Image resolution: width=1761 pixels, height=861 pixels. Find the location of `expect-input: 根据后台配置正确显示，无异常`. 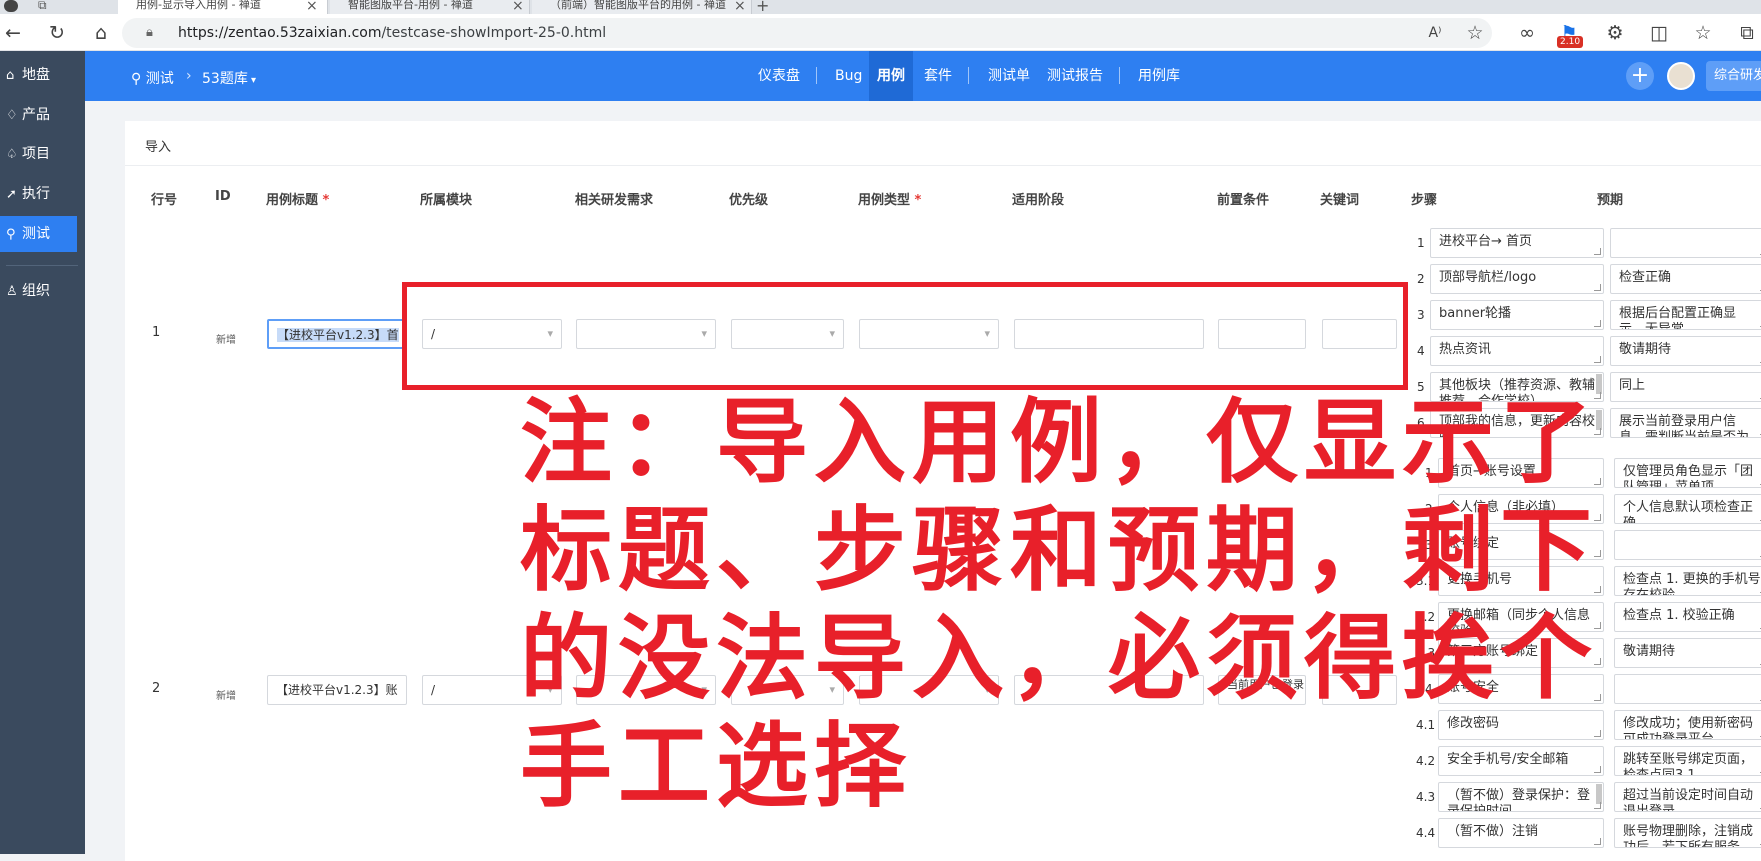

expect-input: 根据后台配置正确显示，无异常 is located at coordinates (1685, 315).